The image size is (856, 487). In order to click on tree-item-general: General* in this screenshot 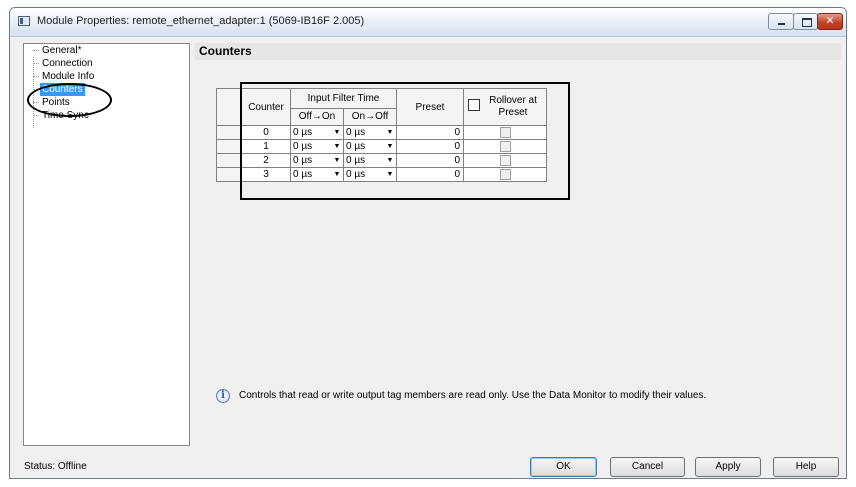, I will do `click(61, 50)`.